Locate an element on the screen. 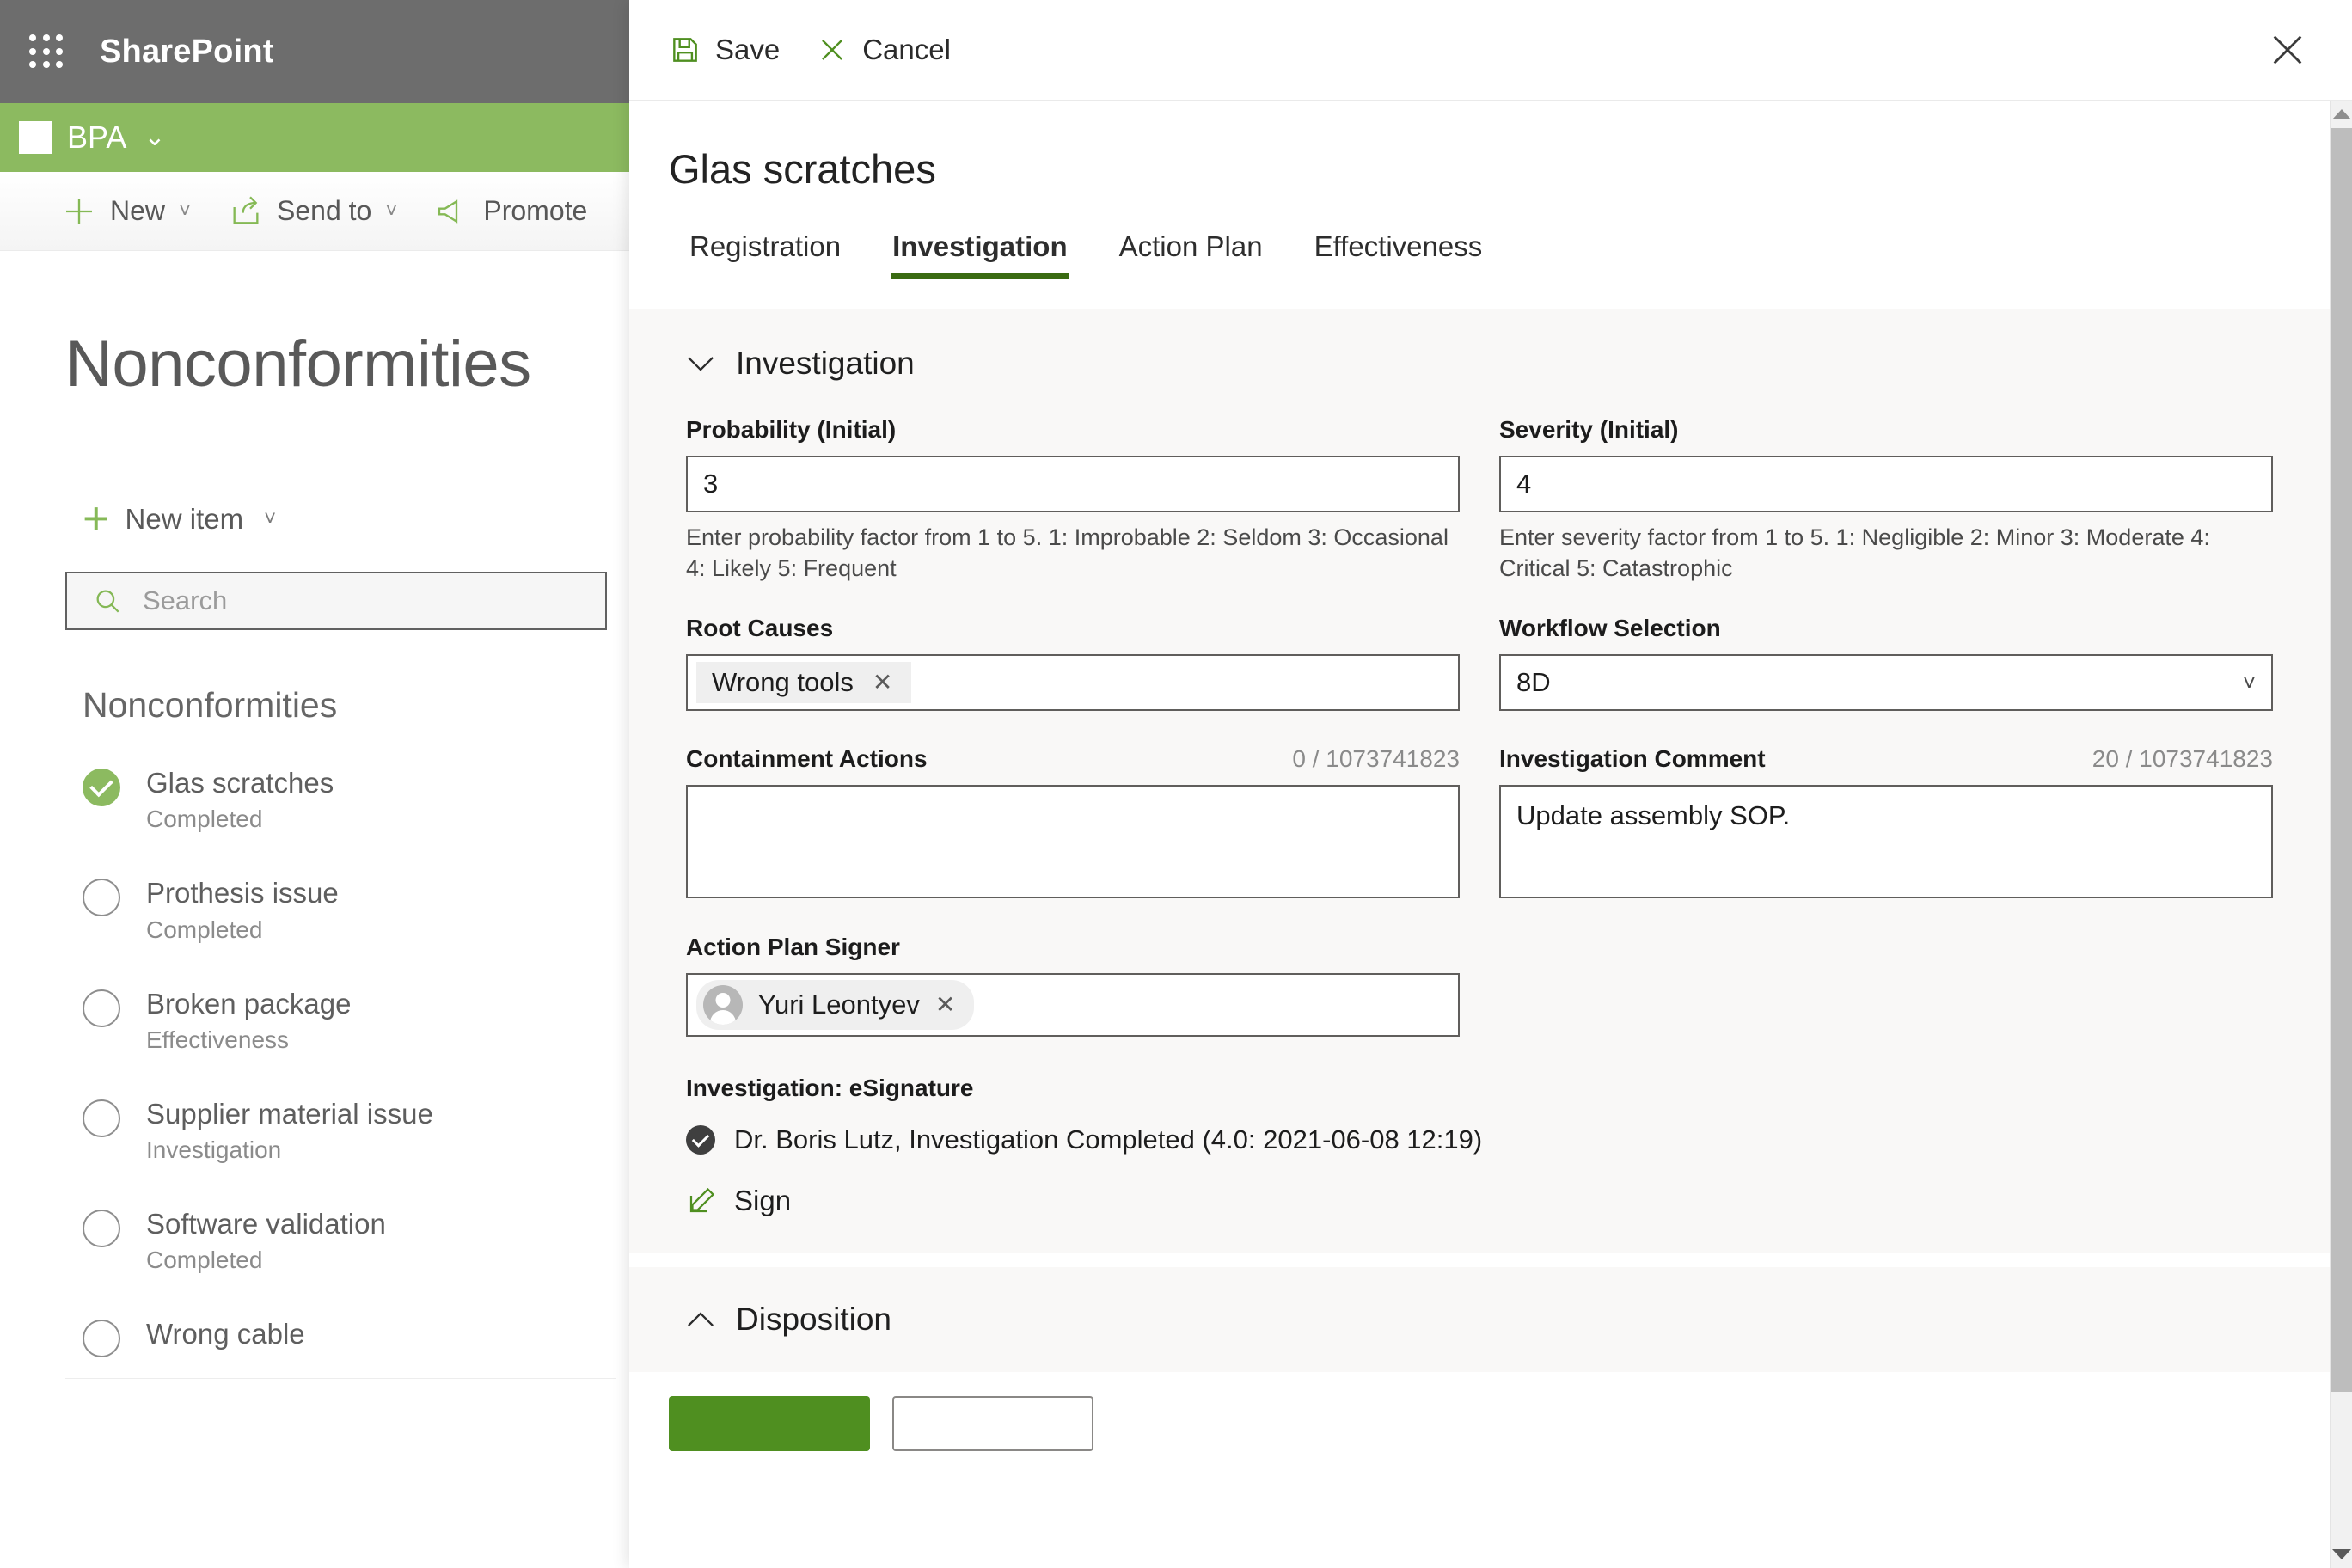  action-plan-signer-field: Action Plan Signer Yuri Leontyev ✕ is located at coordinates (1073, 986).